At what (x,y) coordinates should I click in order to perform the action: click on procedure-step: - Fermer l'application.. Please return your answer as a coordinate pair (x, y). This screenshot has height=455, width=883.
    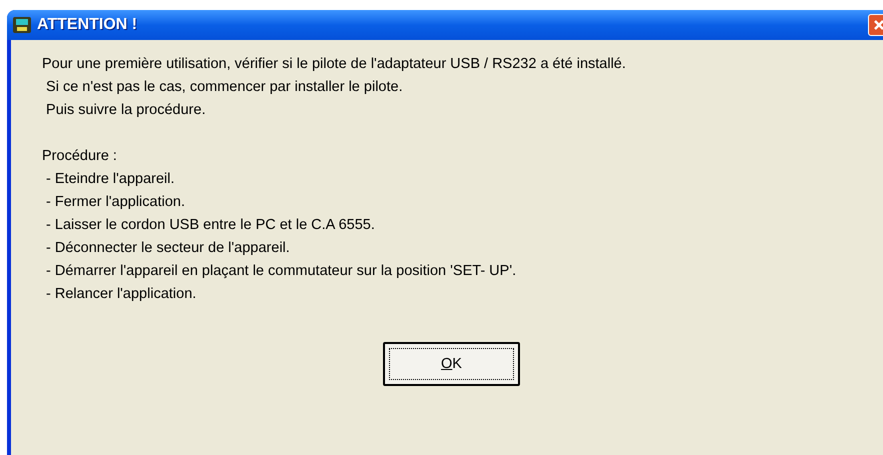
    Looking at the image, I should click on (113, 202).